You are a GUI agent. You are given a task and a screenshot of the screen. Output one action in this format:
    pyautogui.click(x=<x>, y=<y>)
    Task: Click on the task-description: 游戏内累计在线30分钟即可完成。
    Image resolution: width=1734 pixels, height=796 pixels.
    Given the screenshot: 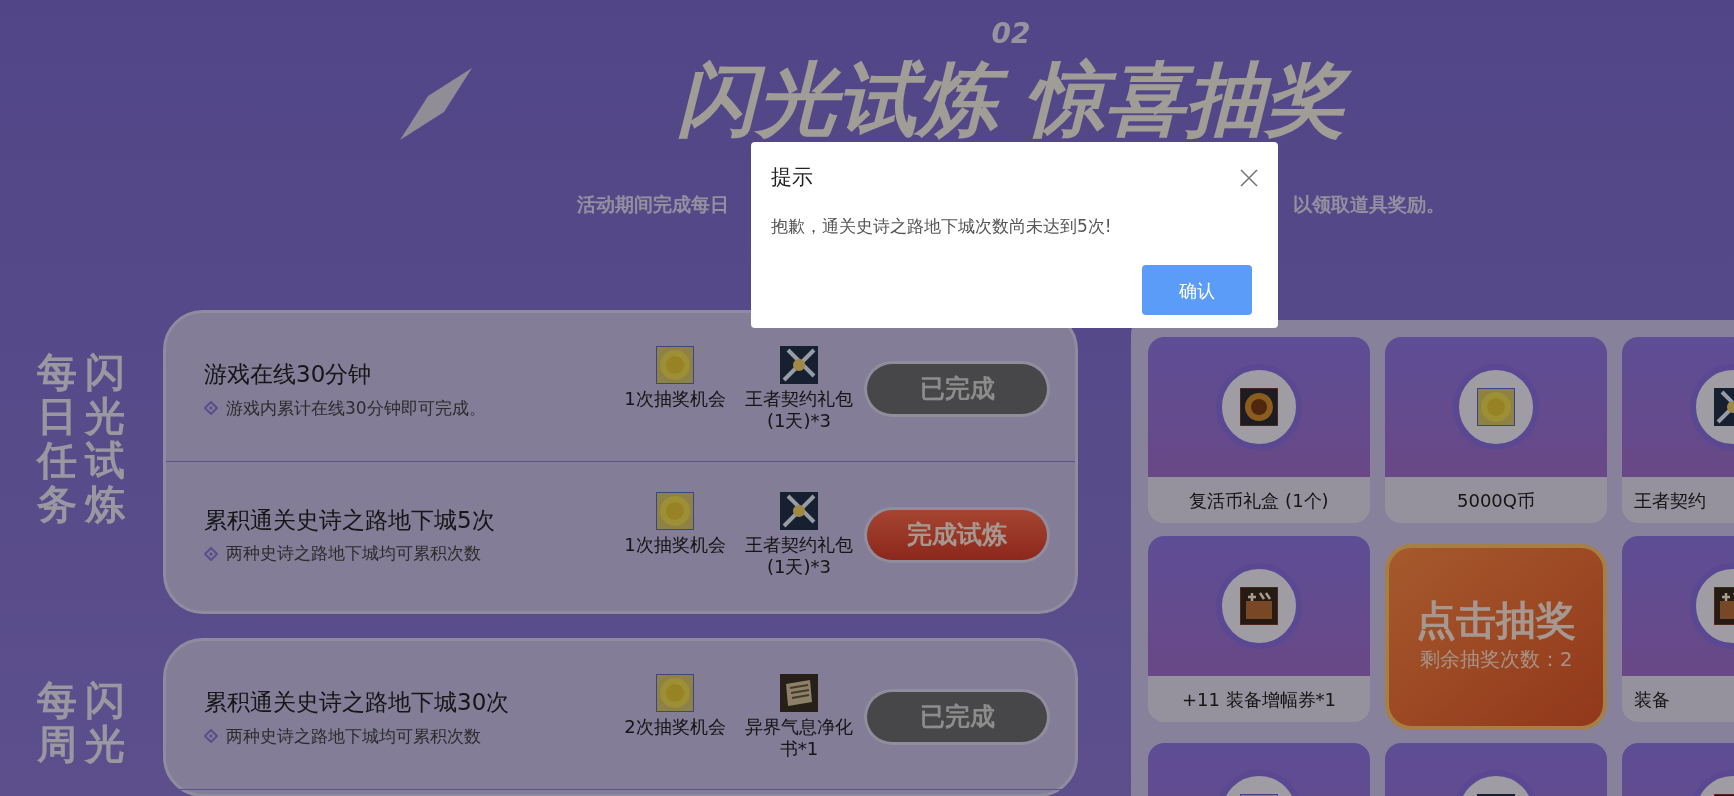 What is the action you would take?
    pyautogui.click(x=356, y=408)
    